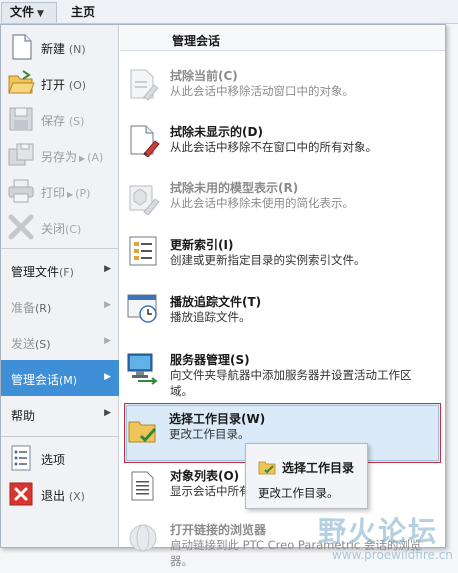  I want to click on erase-not-displayed-item: 拭除未显示的(D) 从此会话中移除不在窗口中的所有对象。, so click(282, 148).